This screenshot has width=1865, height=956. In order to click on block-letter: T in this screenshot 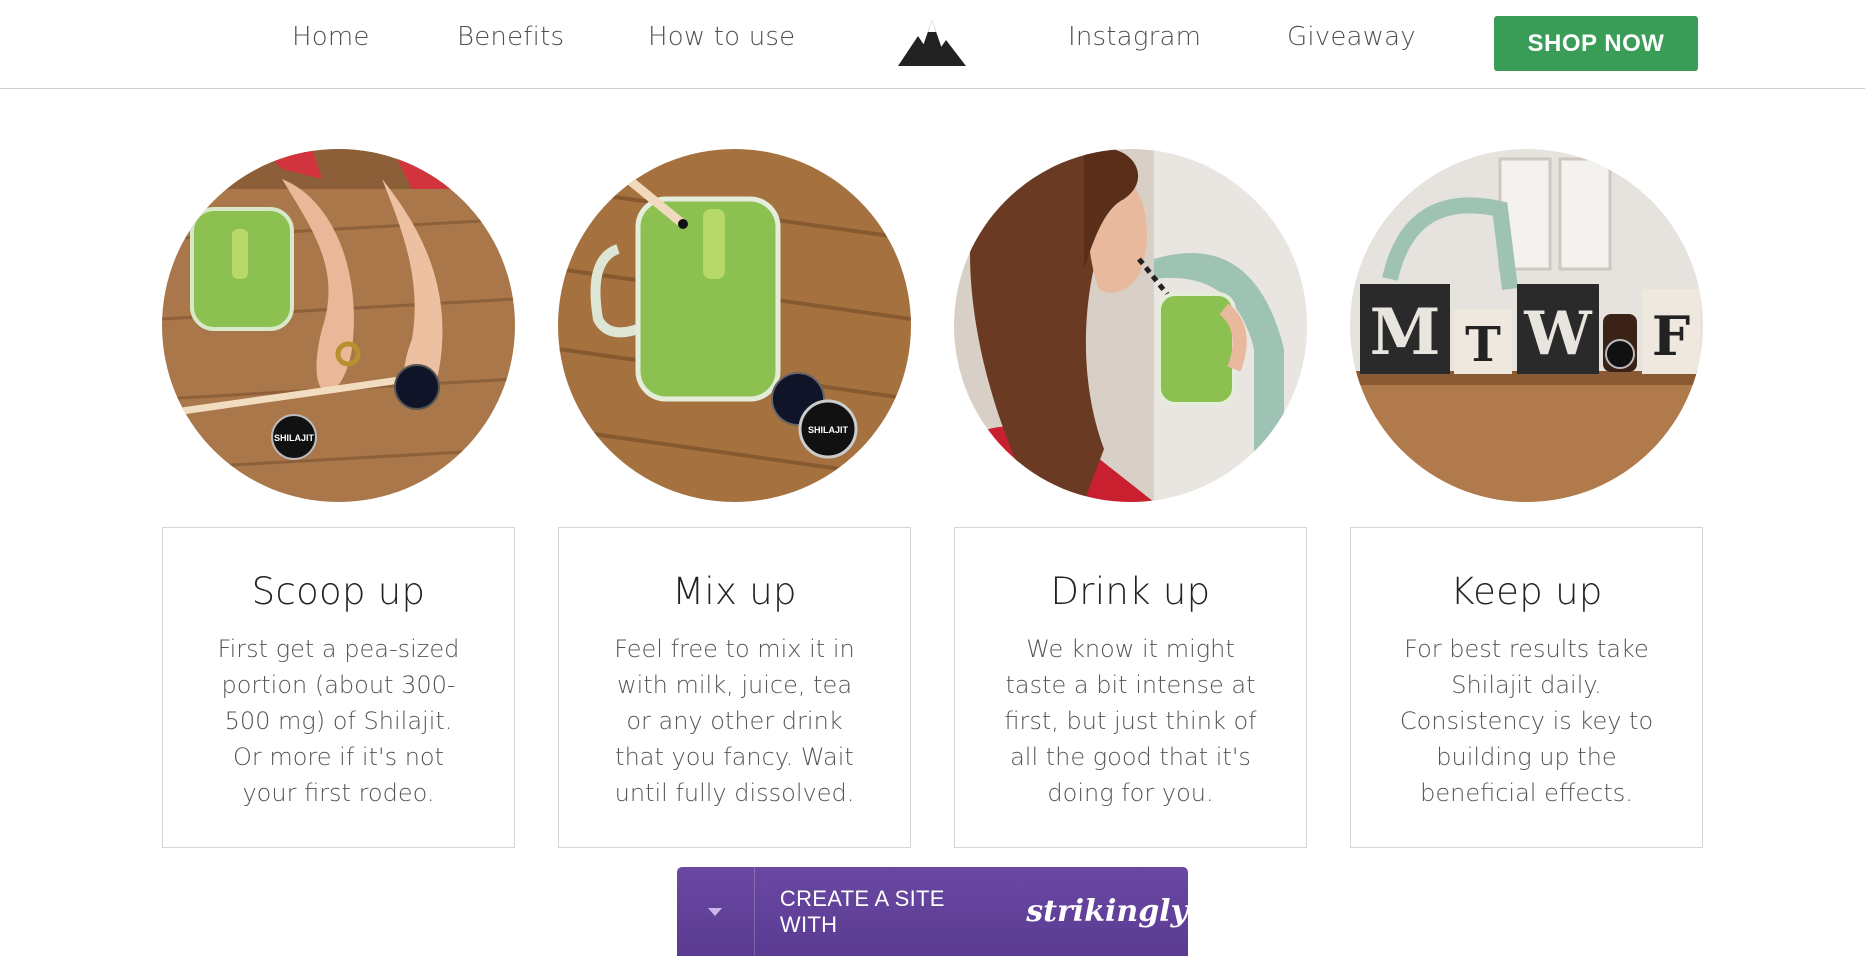, I will do `click(1483, 345)`.